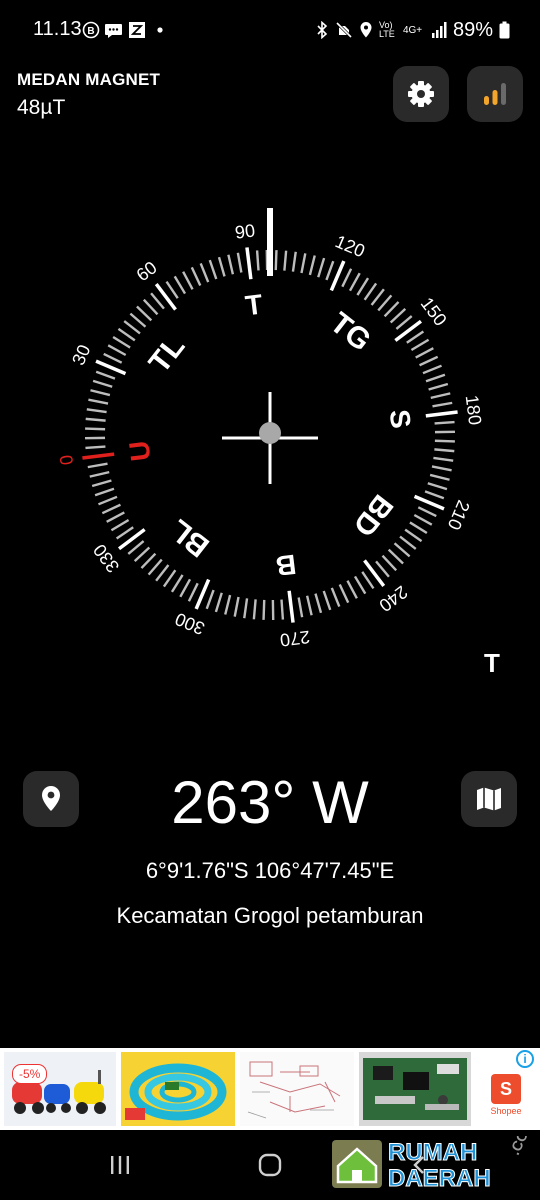 This screenshot has height=1200, width=540. Describe the element at coordinates (30, 1074) in the screenshot. I see `discount-badge: -5%` at that location.